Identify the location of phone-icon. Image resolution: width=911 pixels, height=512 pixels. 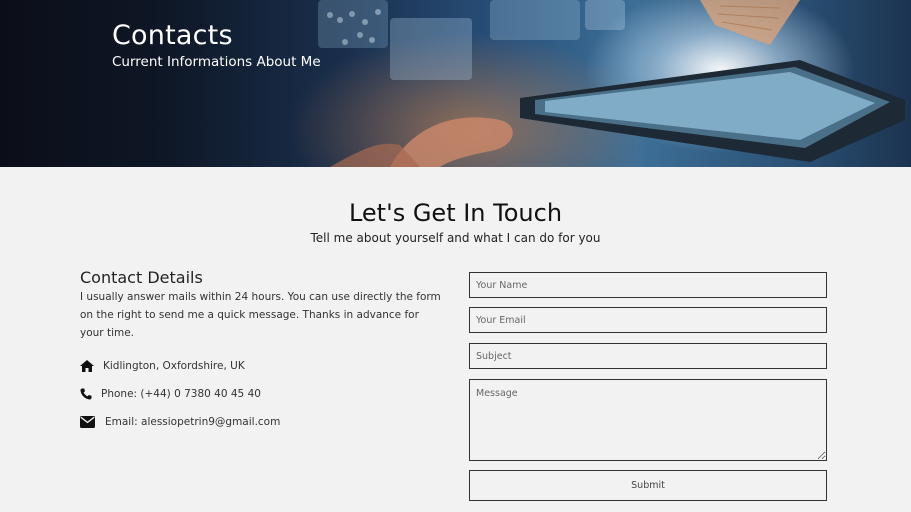
(88, 394).